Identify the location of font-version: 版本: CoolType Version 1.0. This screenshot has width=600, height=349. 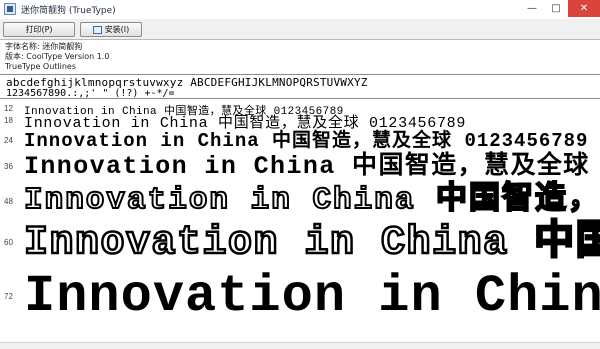
(57, 56).